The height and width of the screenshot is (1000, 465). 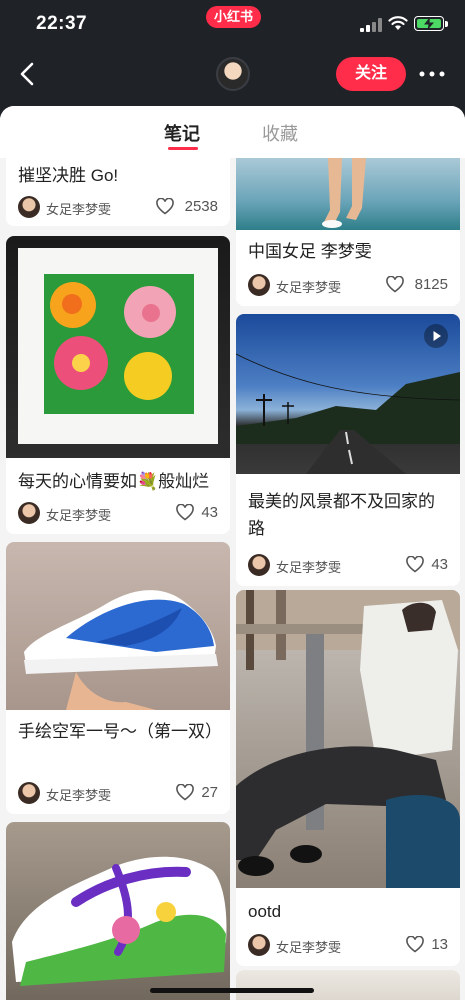 What do you see at coordinates (120, 731) in the screenshot?
I see `note-title: 手绘空军一号～（第一双）` at bounding box center [120, 731].